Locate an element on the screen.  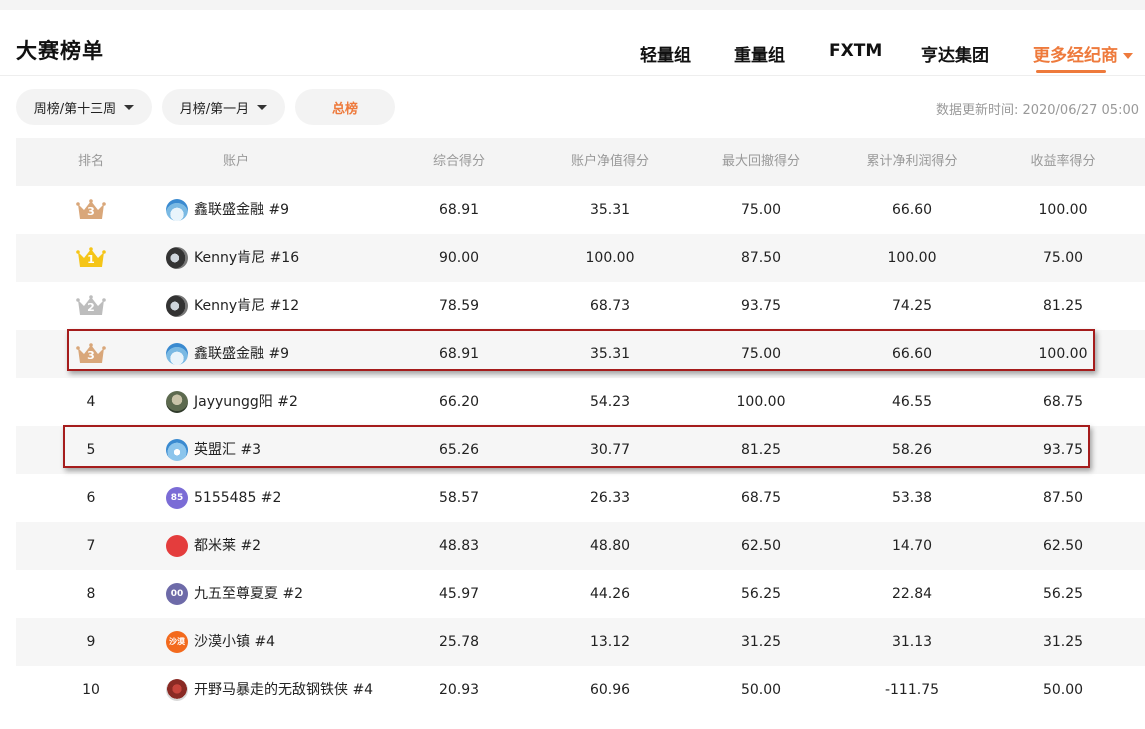
account-name: 都米莱 #2 is located at coordinates (227, 546).